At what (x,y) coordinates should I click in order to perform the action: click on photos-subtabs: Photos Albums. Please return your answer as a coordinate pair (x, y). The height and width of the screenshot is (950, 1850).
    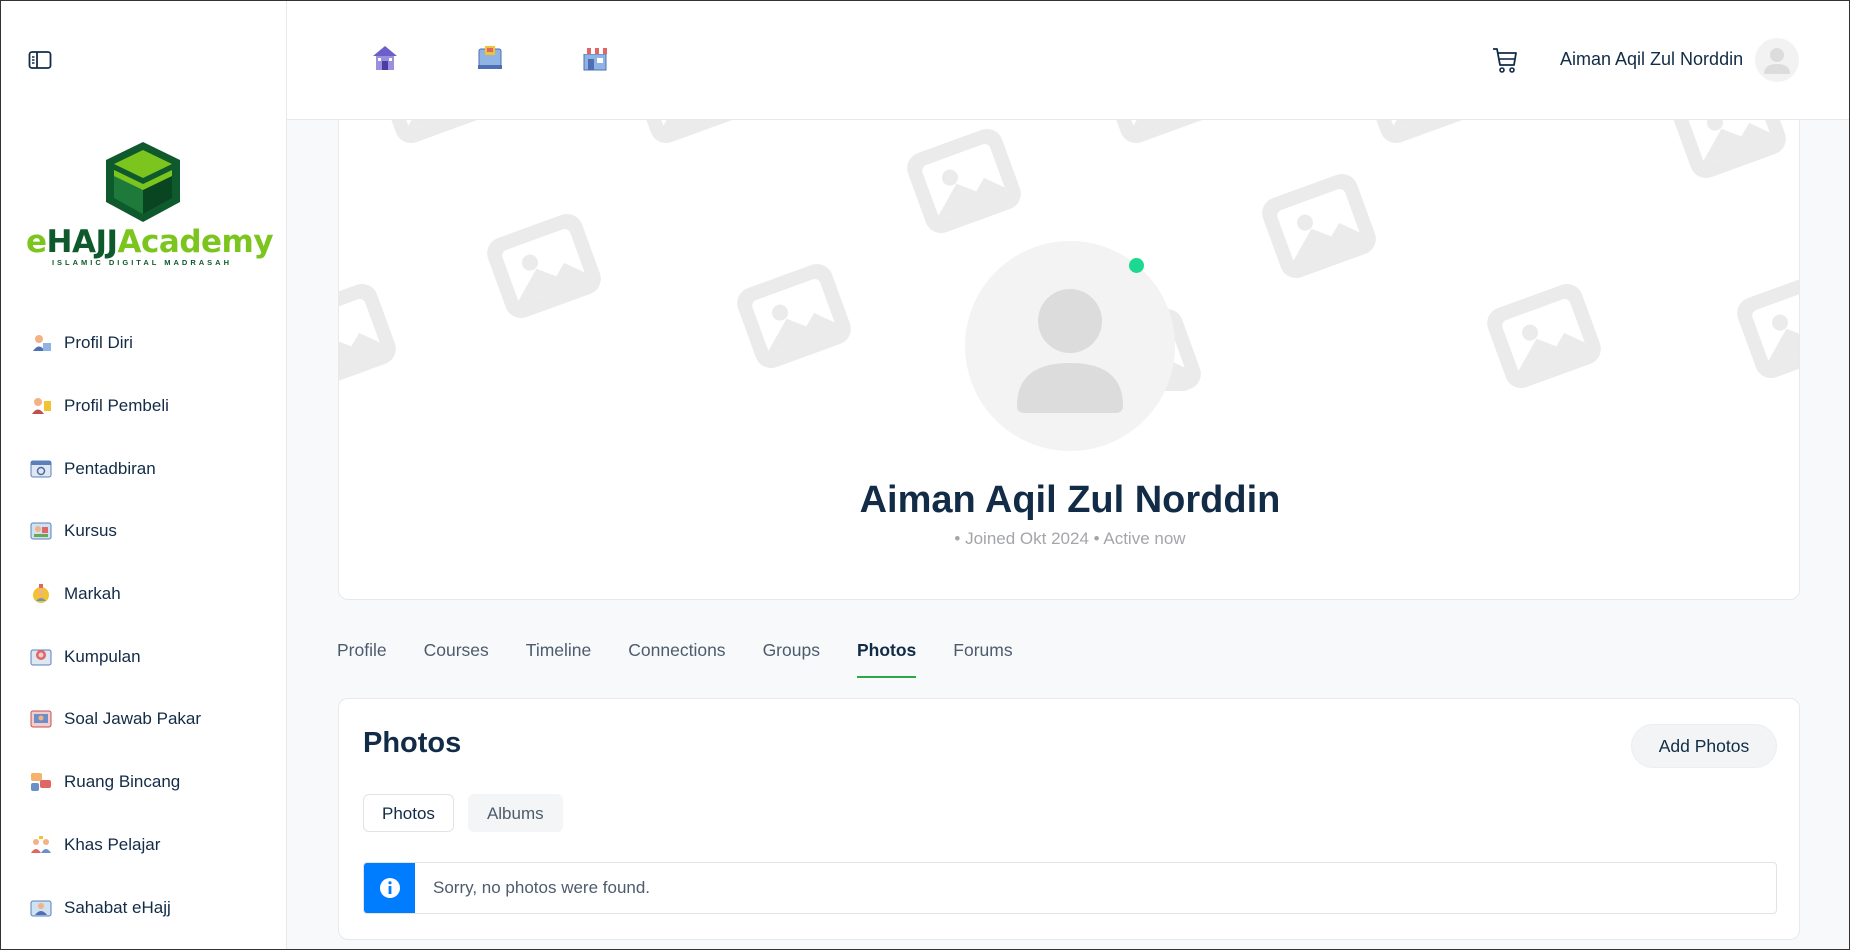
    Looking at the image, I should click on (470, 813).